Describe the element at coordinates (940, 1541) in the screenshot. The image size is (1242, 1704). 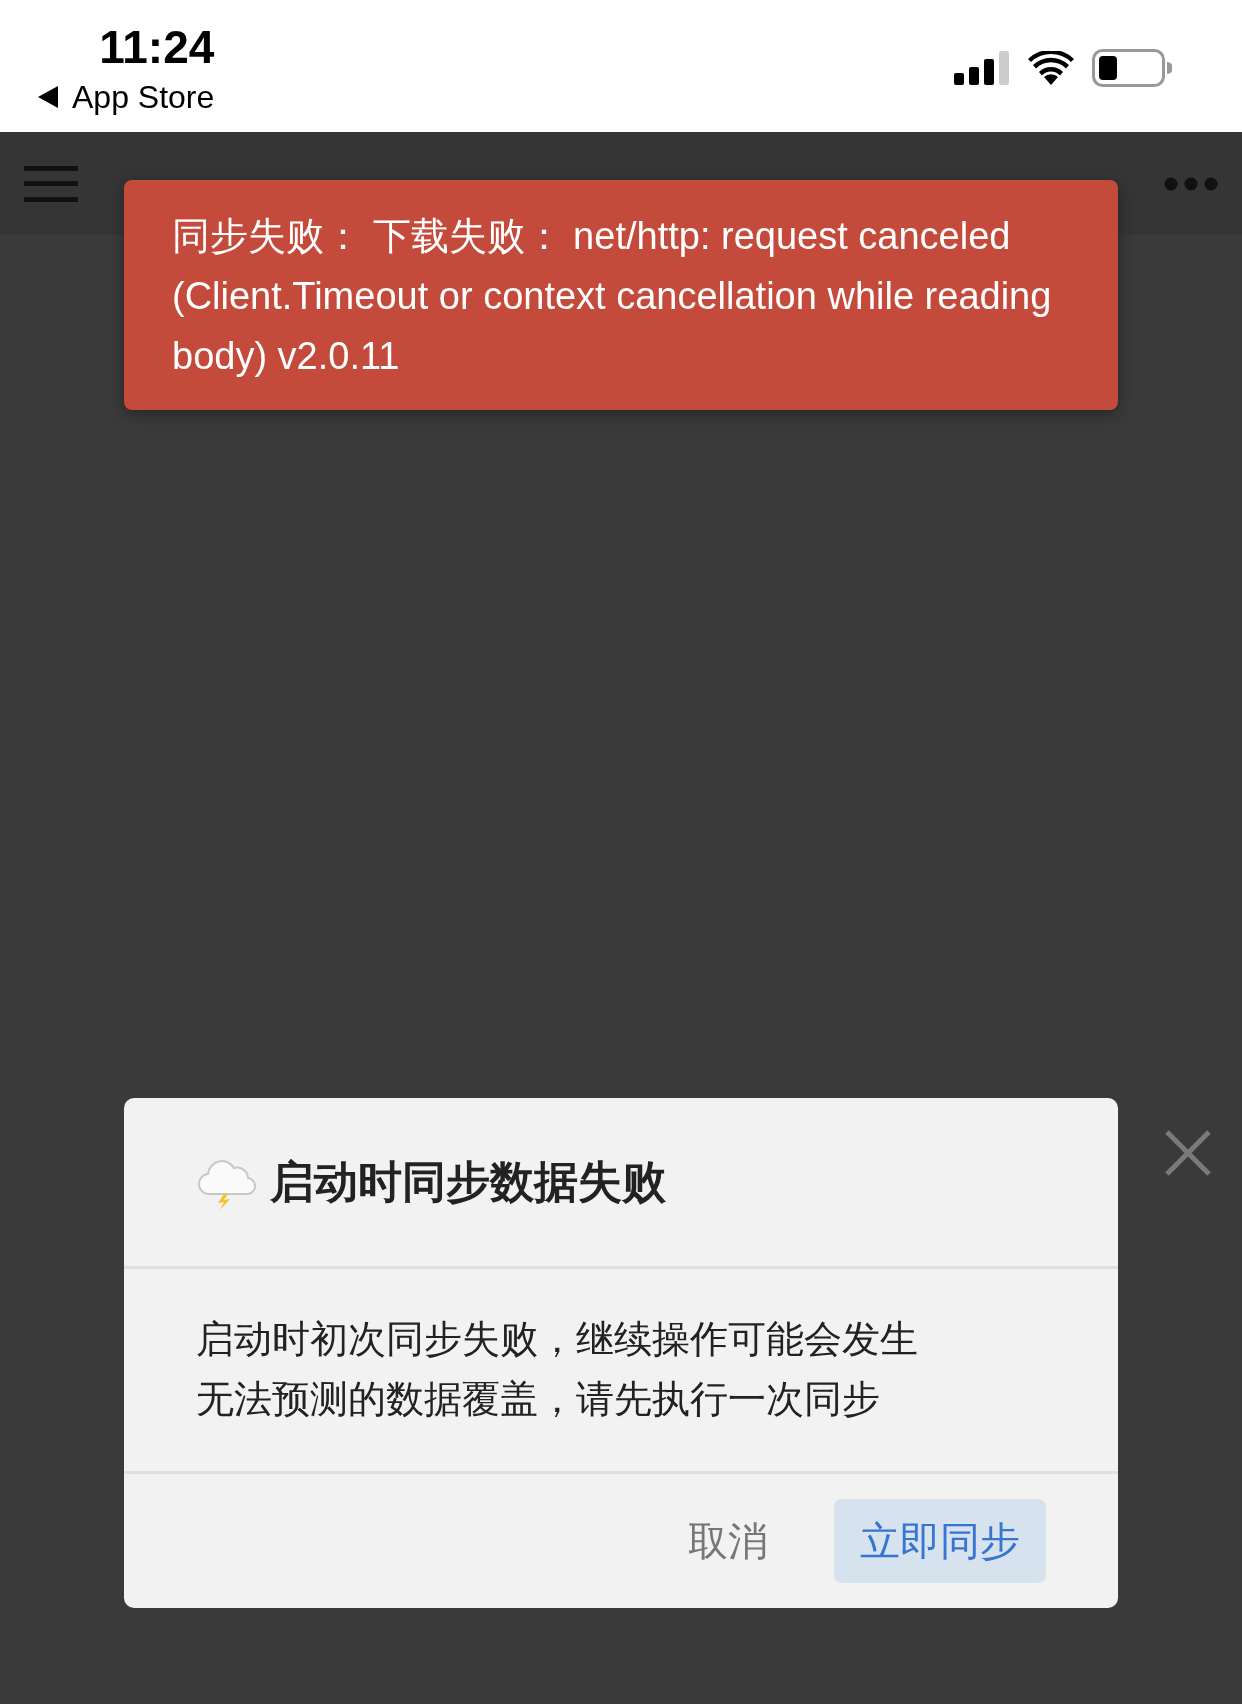
I see `sync-now-button: 立即同步` at that location.